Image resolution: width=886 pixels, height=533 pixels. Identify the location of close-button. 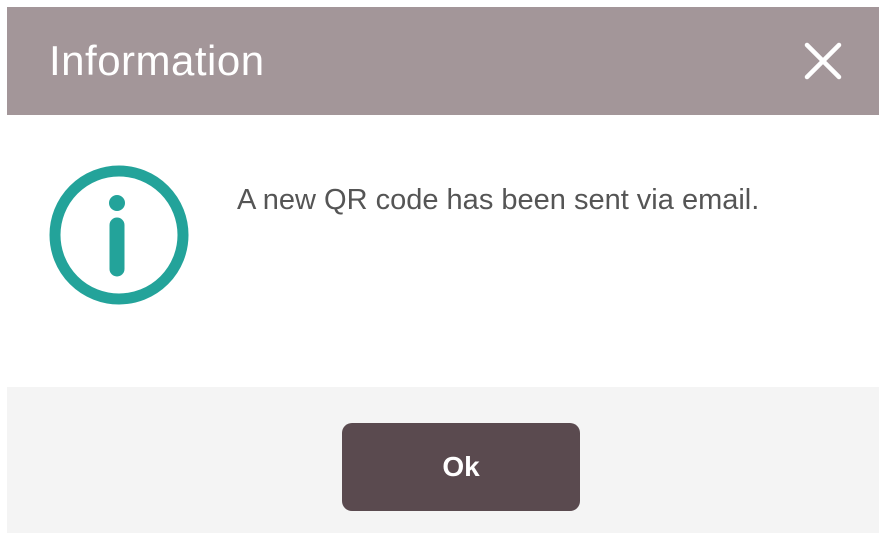
(823, 61).